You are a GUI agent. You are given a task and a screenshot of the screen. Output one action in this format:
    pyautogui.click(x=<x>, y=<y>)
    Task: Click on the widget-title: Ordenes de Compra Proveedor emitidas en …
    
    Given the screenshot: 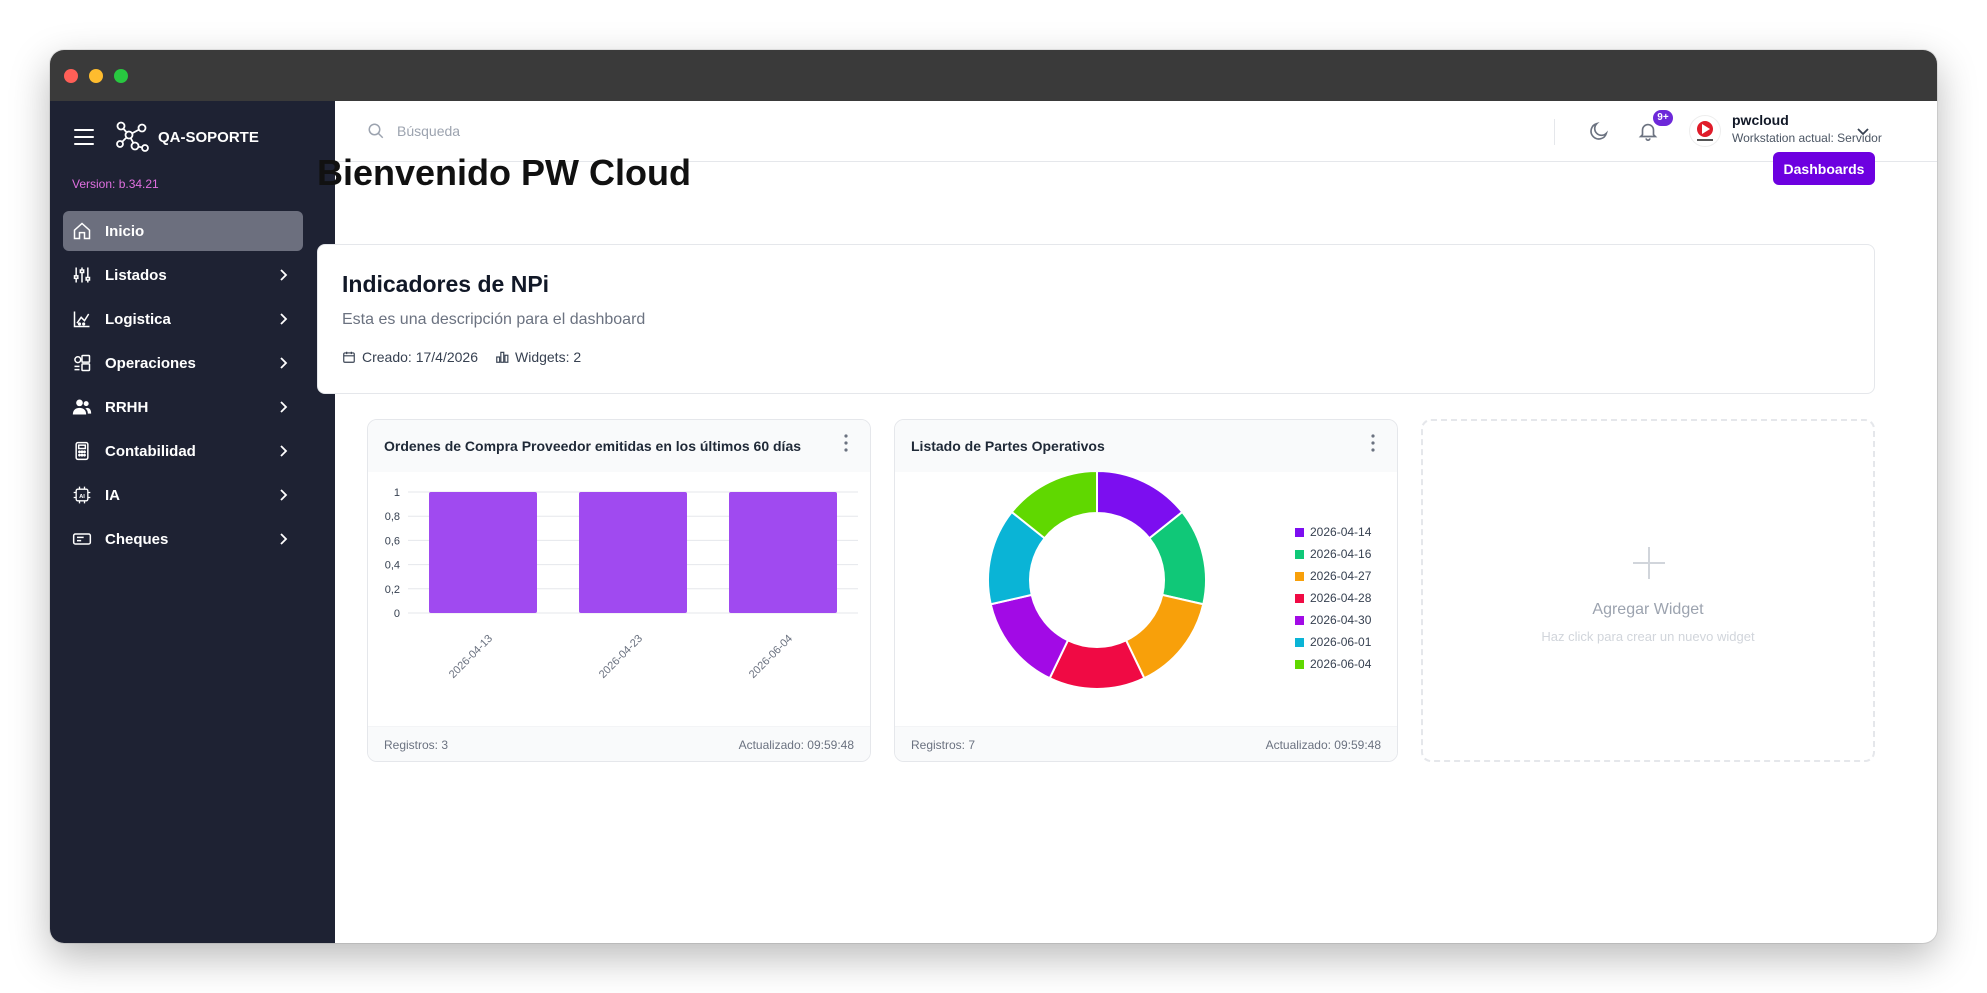 What is the action you would take?
    pyautogui.click(x=593, y=446)
    